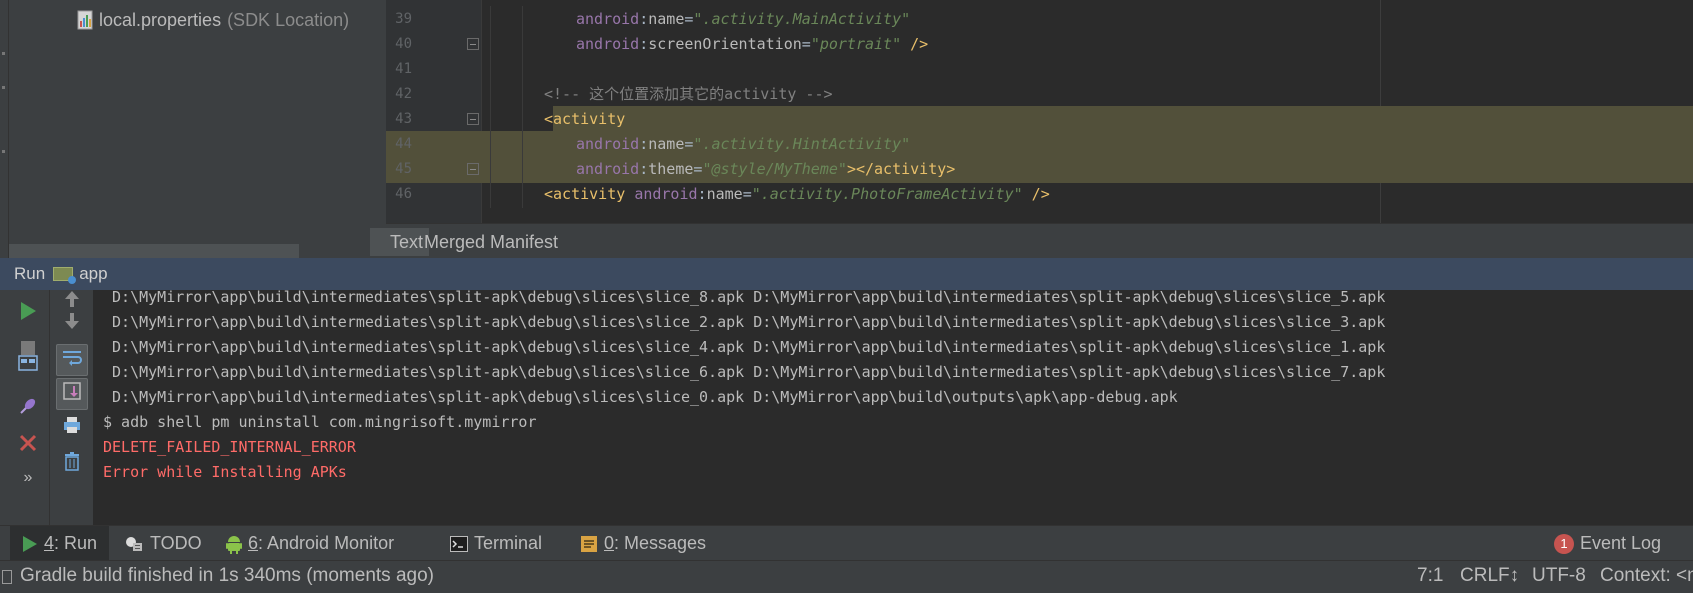 This screenshot has height=593, width=1693. I want to click on horizontal-scrollbar, so click(154, 251).